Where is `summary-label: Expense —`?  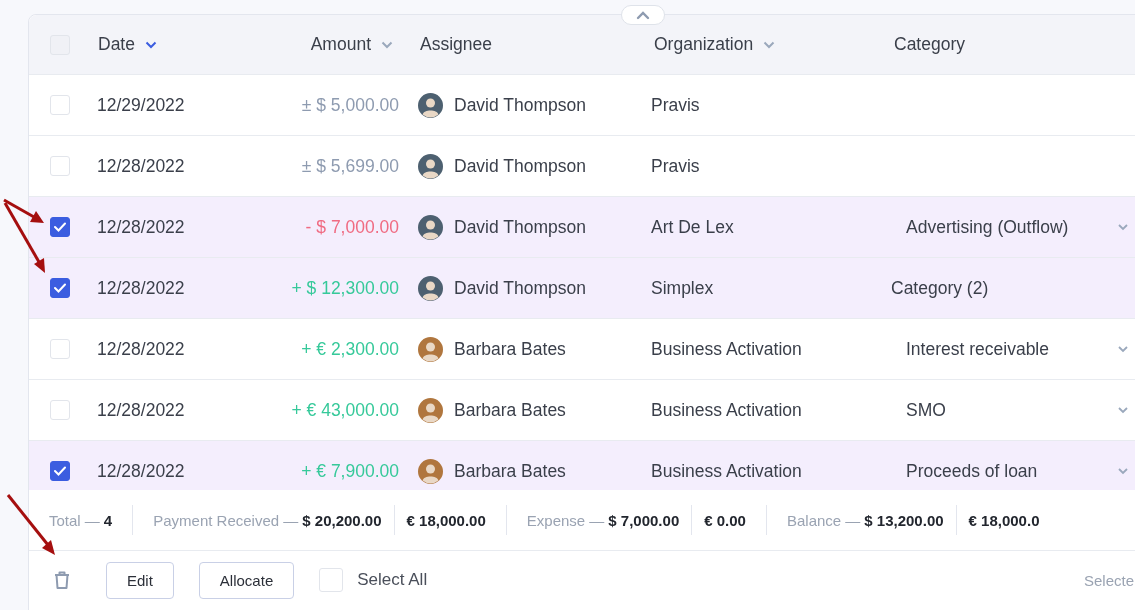
summary-label: Expense — is located at coordinates (565, 520).